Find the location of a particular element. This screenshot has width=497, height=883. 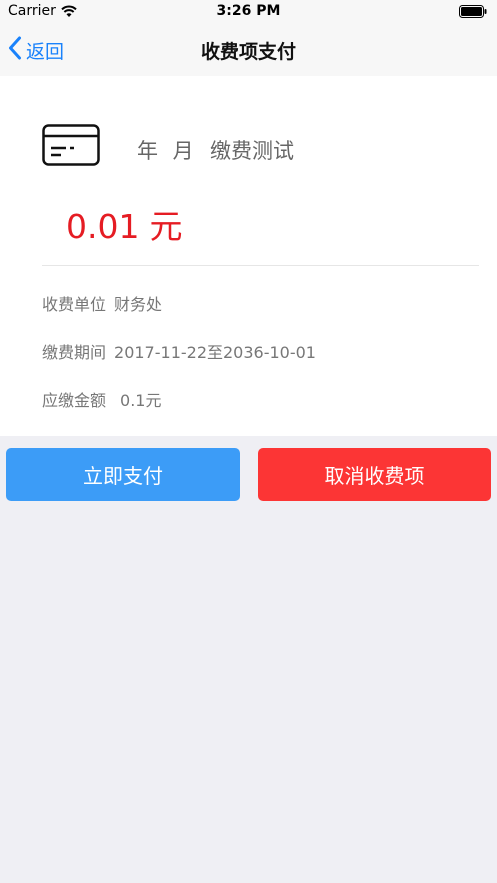

clock: 3:26 PM is located at coordinates (248, 11).